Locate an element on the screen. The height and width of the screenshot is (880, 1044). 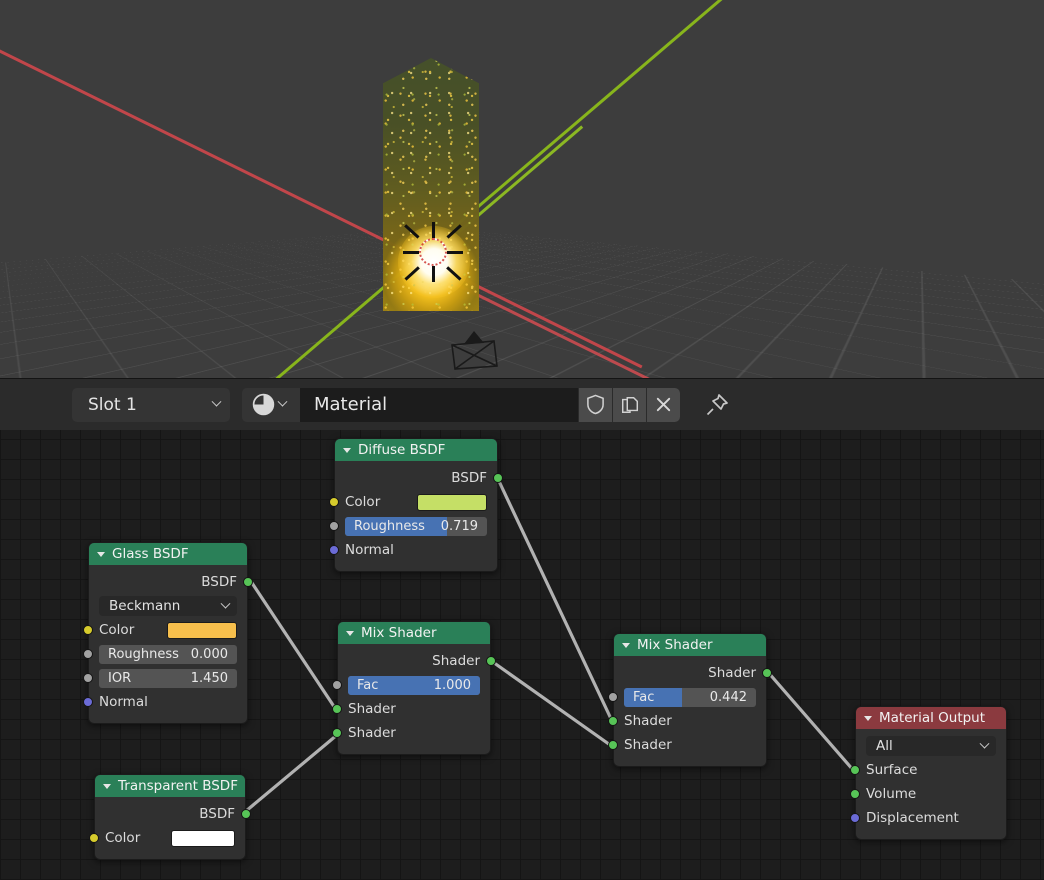
new-material-button is located at coordinates (629, 404).